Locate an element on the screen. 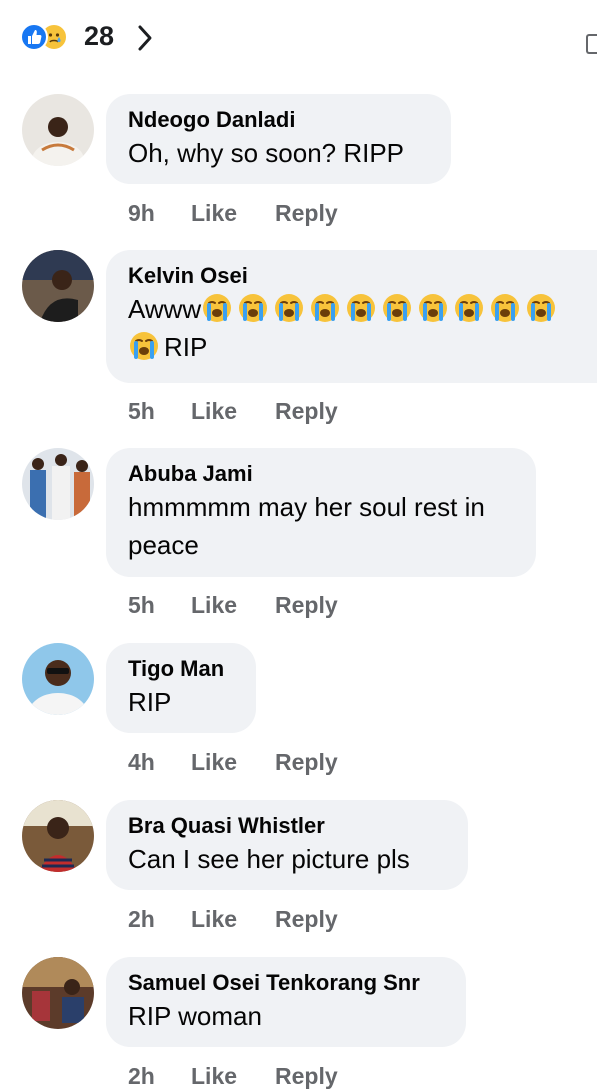  comment-text-line2: RIP is located at coordinates (351, 347).